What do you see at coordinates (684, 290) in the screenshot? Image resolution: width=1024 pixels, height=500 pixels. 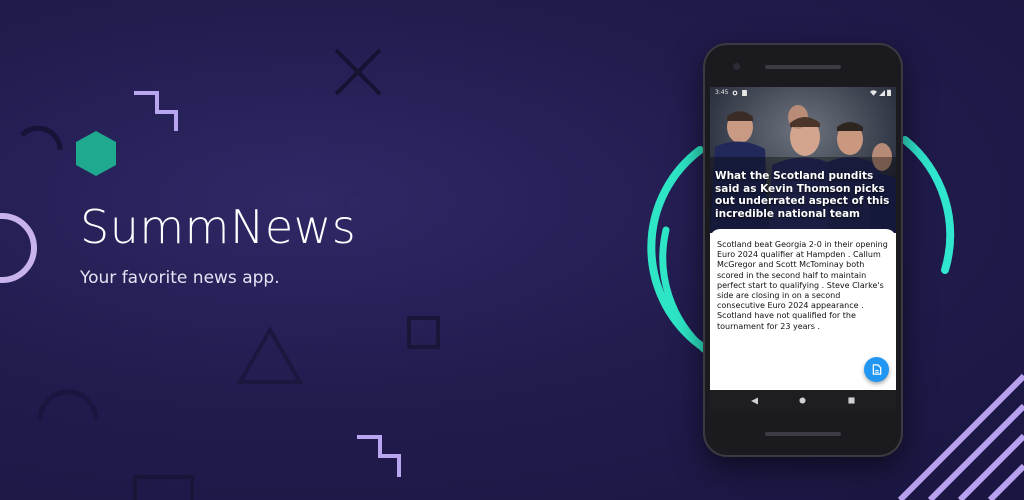 I see `teal-arc-lower` at bounding box center [684, 290].